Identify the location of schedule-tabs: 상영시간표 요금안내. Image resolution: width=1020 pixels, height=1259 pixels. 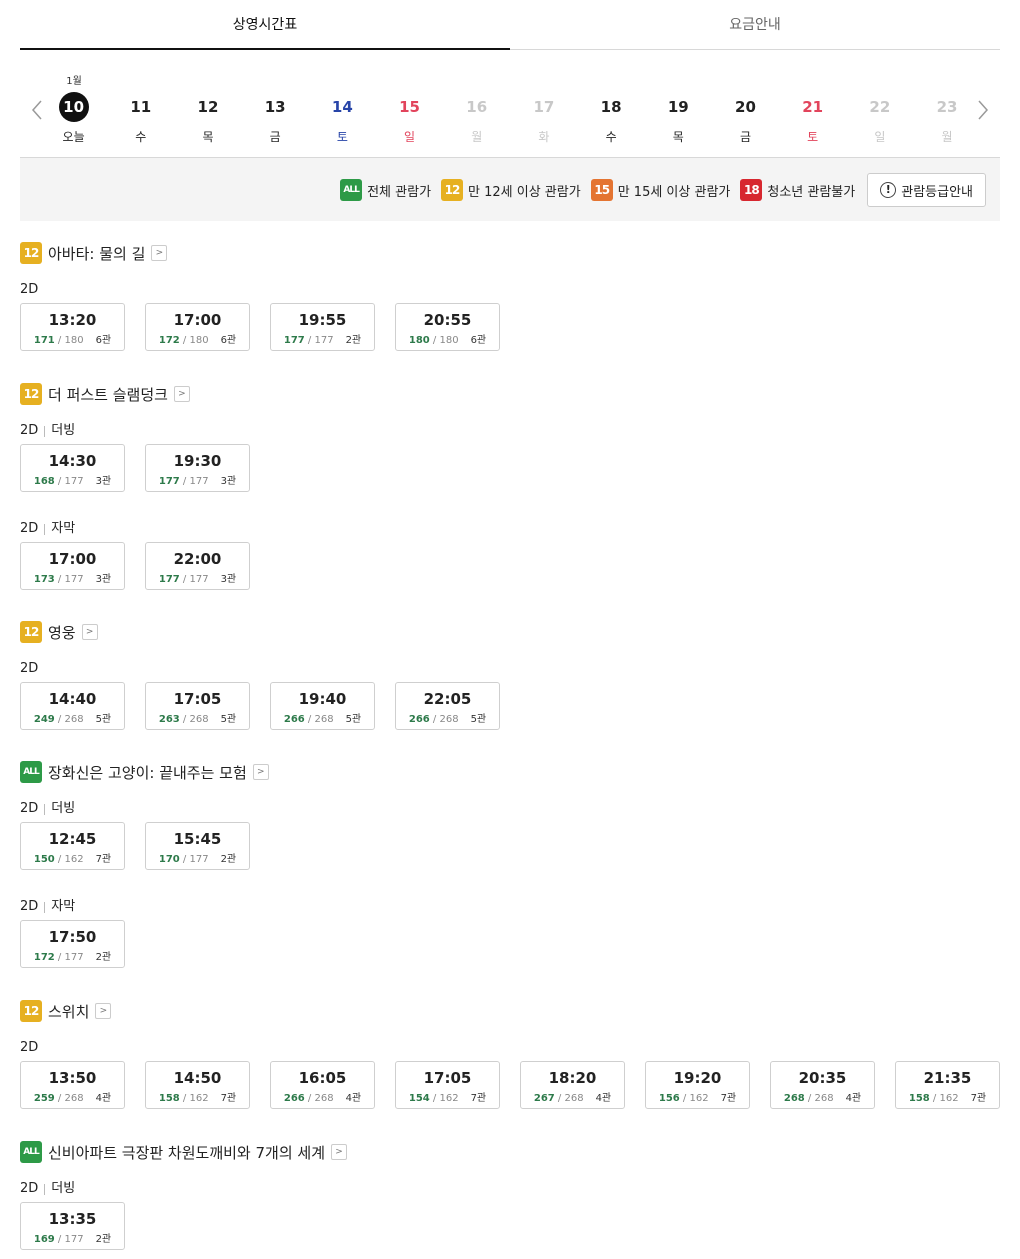
(510, 25).